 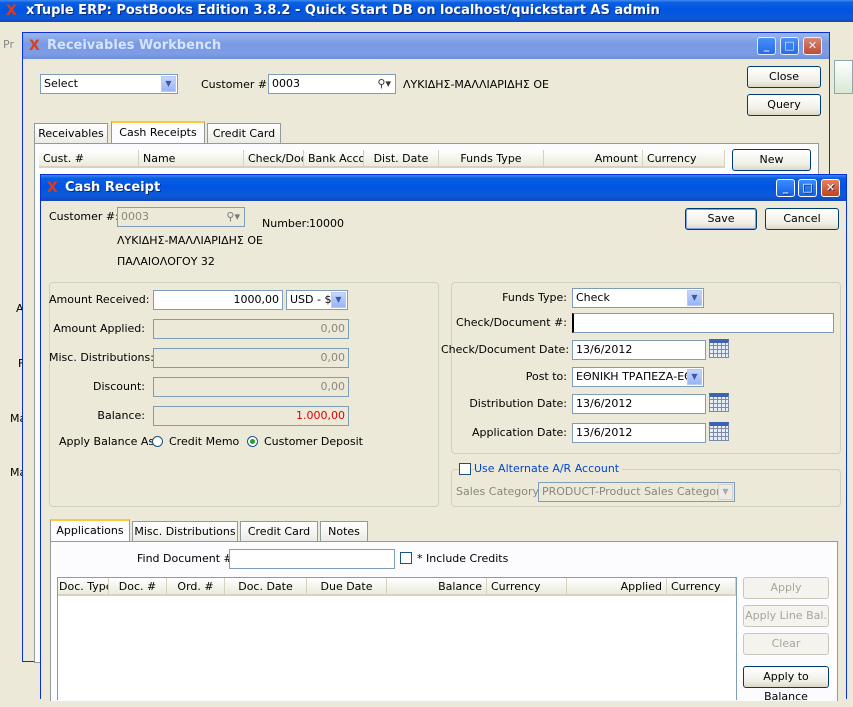 I want to click on cash-receipt-title-bar: X Cash Receipt _ □ ✕, so click(x=443, y=188).